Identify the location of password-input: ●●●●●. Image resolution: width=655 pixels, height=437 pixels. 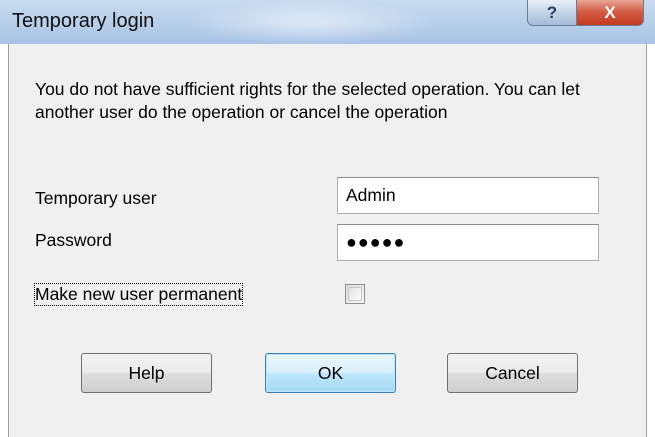
(468, 242).